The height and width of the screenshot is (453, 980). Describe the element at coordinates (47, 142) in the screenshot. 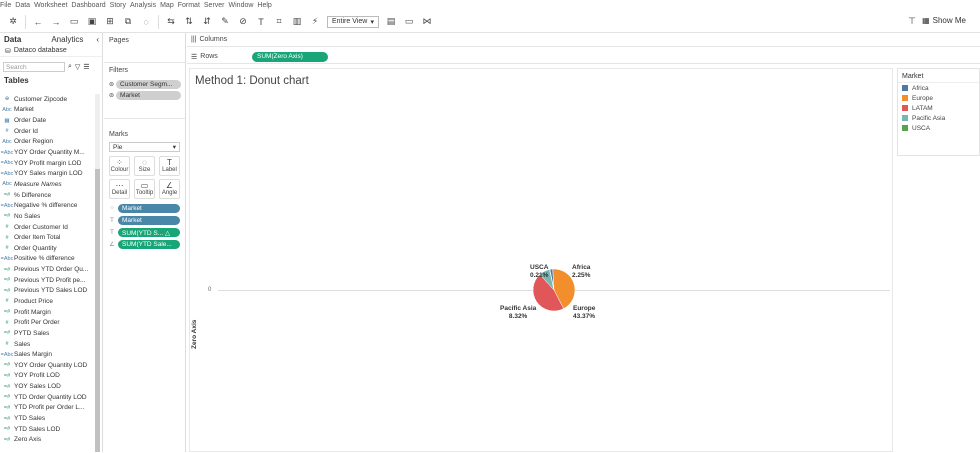

I see `field-item: Abc Order Region` at that location.